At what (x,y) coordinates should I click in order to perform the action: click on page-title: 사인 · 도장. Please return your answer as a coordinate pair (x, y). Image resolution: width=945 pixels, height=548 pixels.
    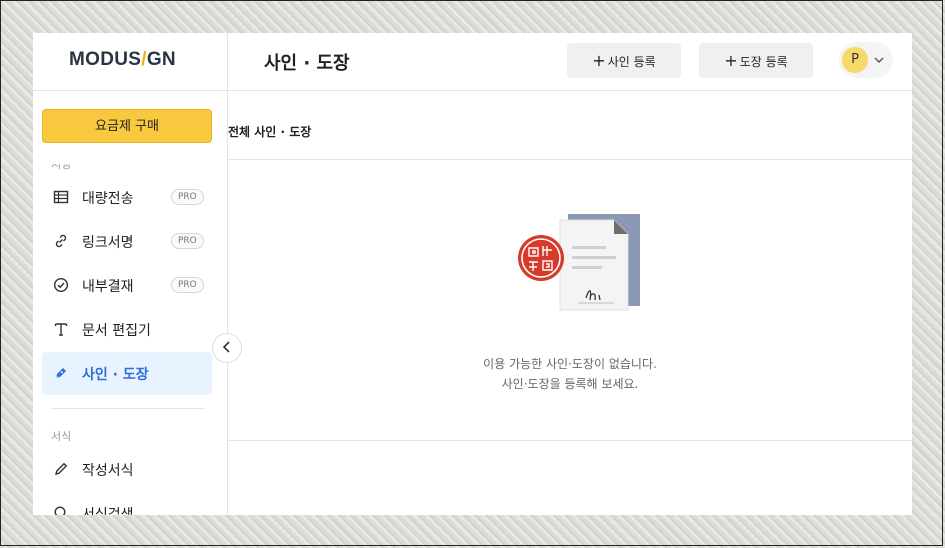
    Looking at the image, I should click on (307, 63).